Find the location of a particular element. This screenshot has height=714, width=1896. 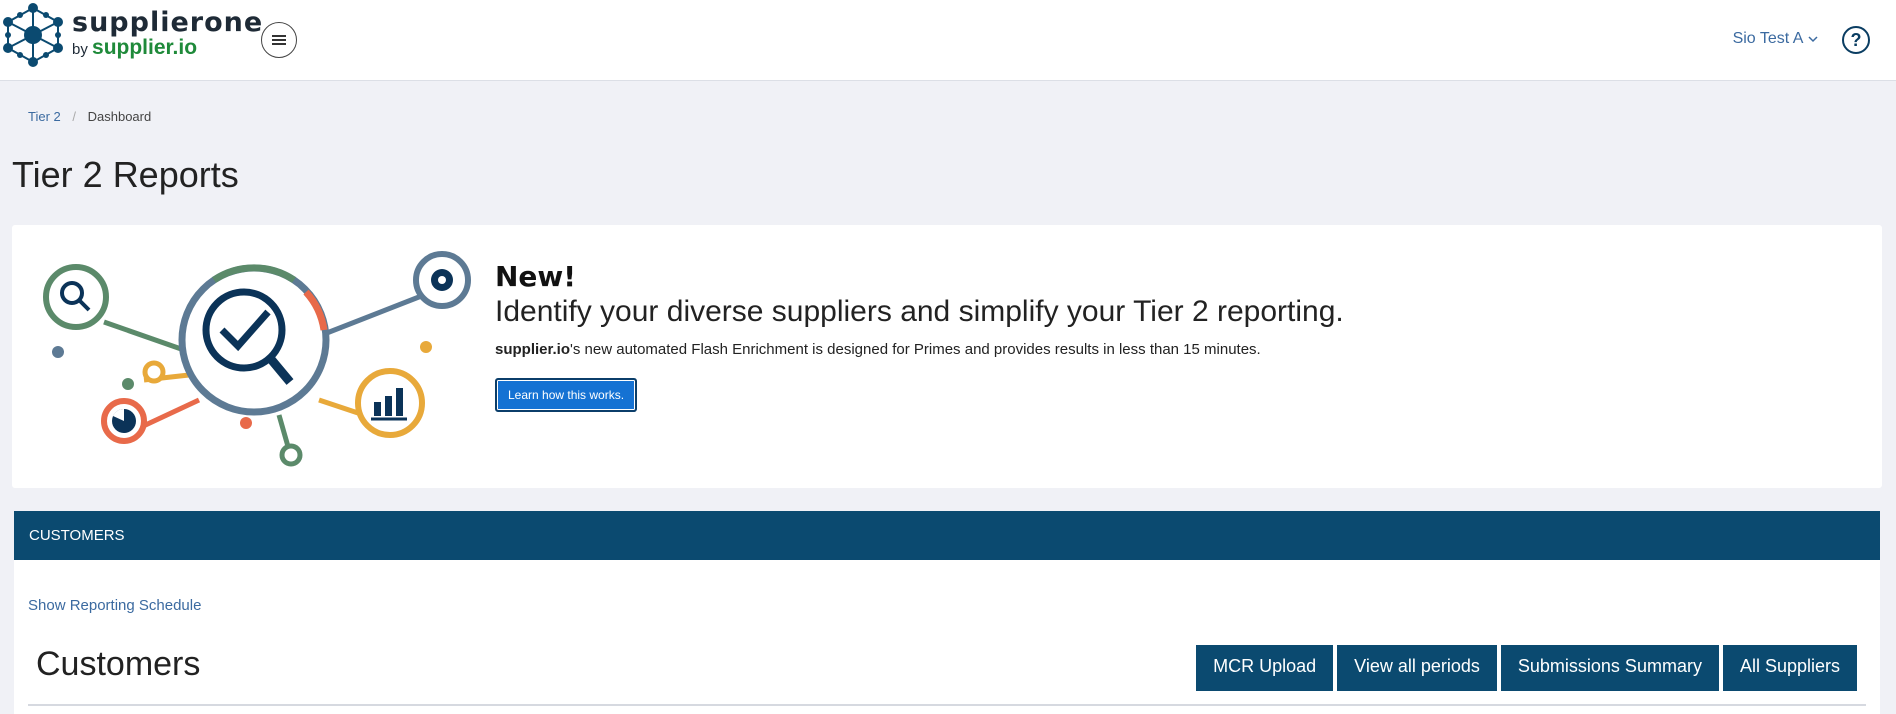

customers-title: Customers is located at coordinates (118, 664).